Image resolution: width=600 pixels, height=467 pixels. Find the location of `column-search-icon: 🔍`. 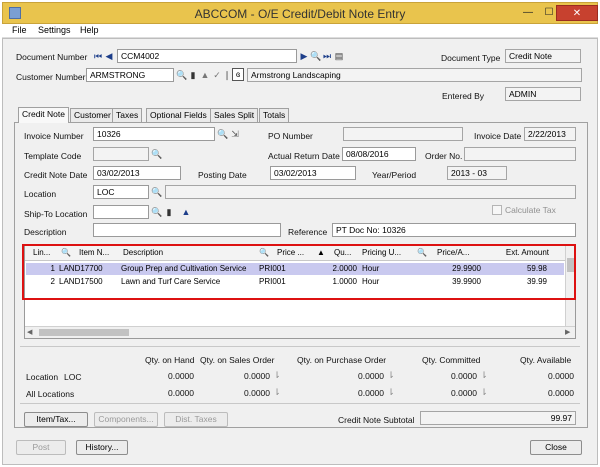

column-search-icon: 🔍 is located at coordinates (67, 253).